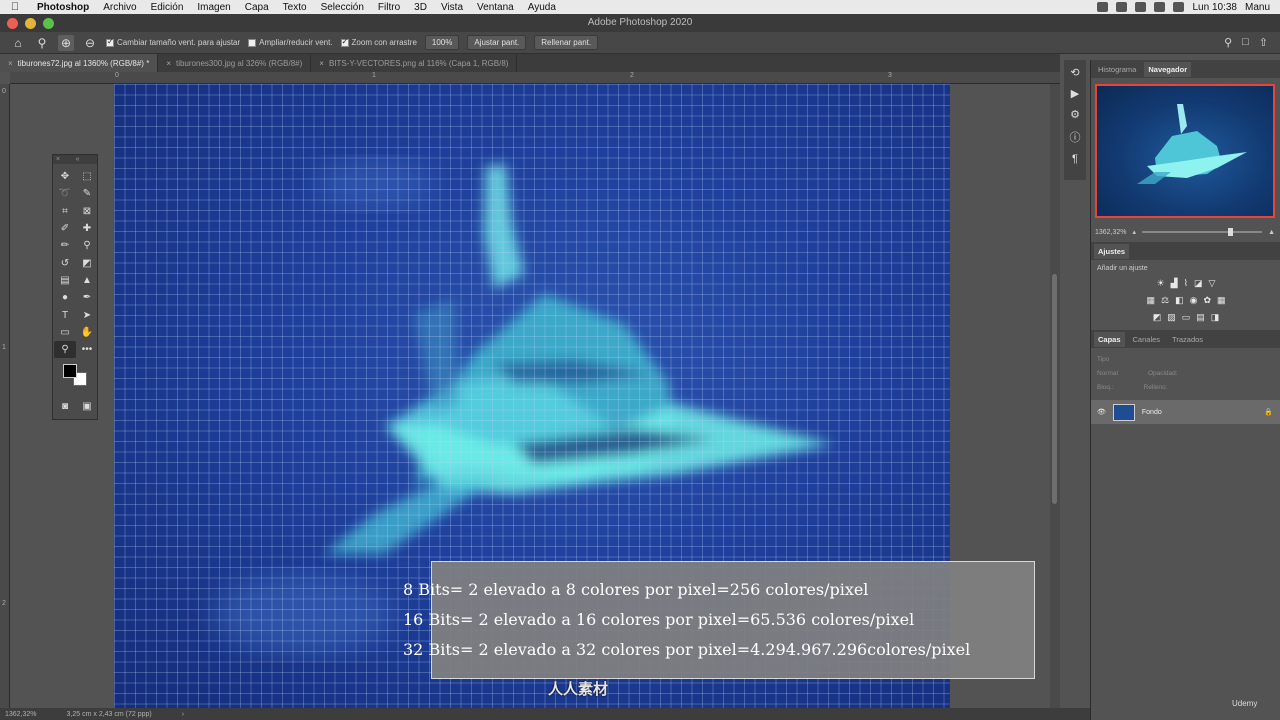  Describe the element at coordinates (1075, 93) in the screenshot. I see `actions-panel-icon: ▶` at that location.